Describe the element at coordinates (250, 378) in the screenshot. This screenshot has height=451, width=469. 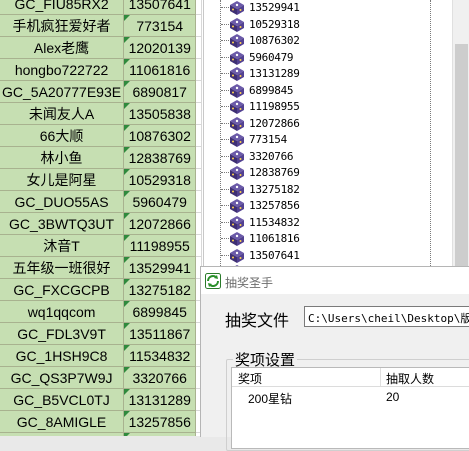
I see `column-header-prize: 奖项` at that location.